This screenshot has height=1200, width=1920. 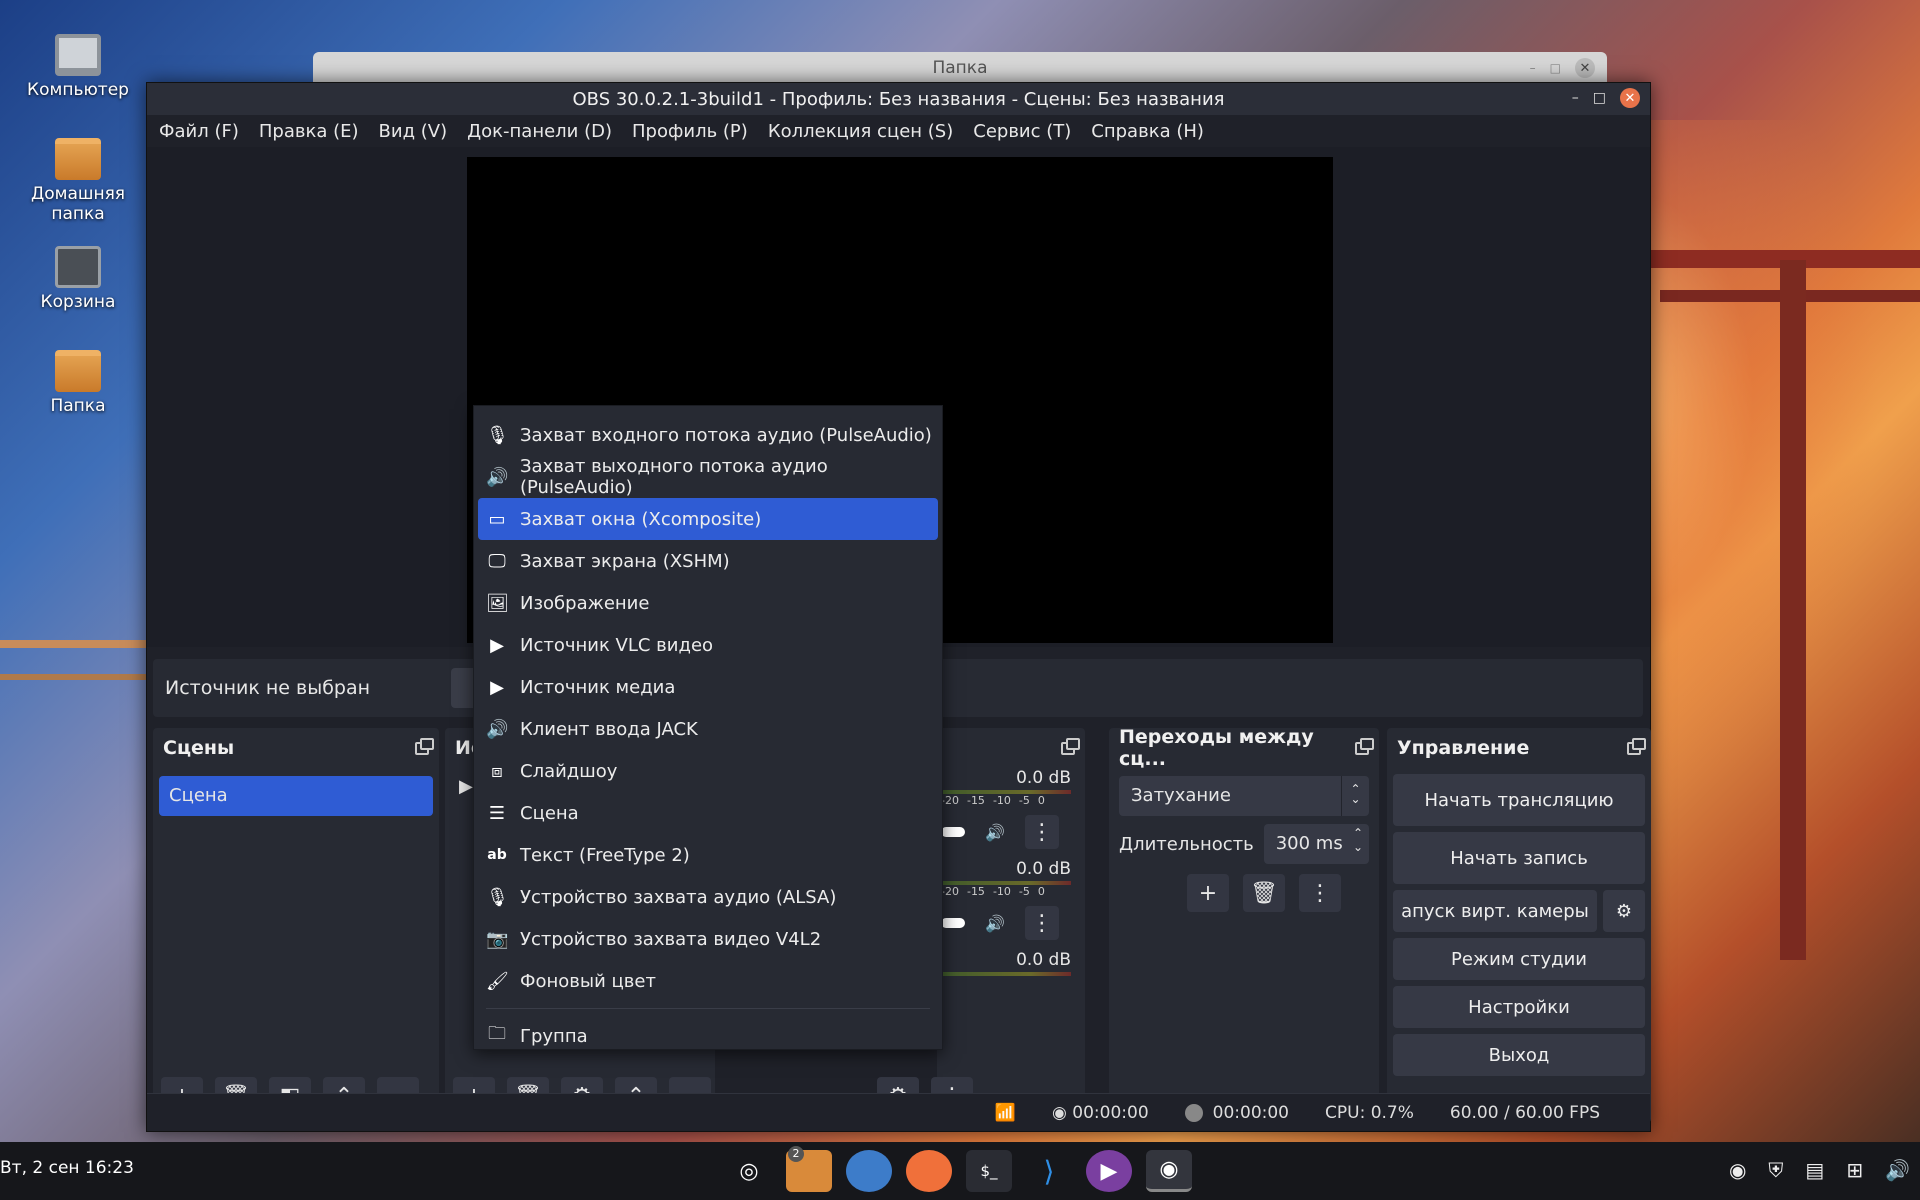 I want to click on firefox-icon, so click(x=929, y=1171).